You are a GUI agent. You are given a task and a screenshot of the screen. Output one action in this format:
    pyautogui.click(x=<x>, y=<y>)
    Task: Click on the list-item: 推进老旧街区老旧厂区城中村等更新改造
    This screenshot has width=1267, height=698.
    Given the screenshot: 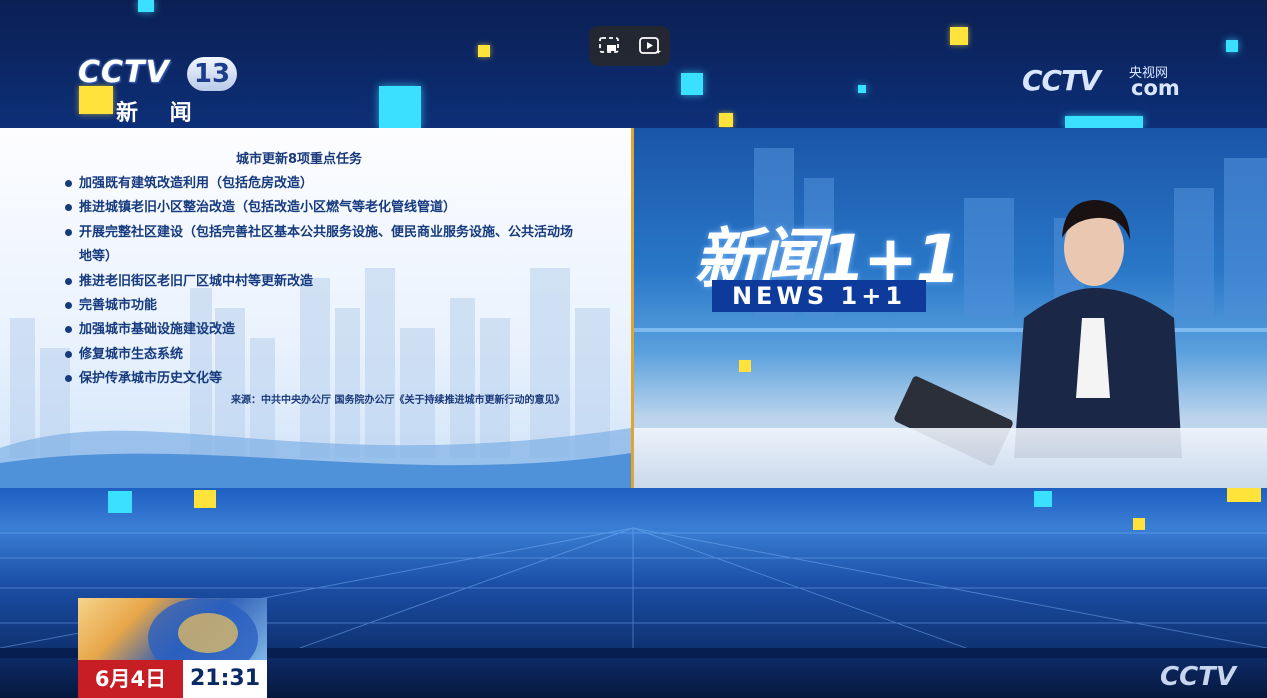 What is the action you would take?
    pyautogui.click(x=333, y=282)
    